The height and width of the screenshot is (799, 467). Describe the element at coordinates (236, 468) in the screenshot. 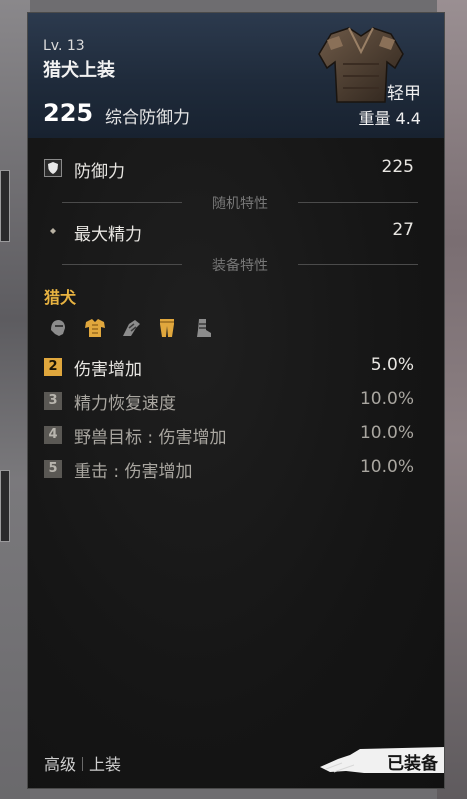

I see `set-bonus-5: 5 重击 : 伤害增加 10.0%` at that location.